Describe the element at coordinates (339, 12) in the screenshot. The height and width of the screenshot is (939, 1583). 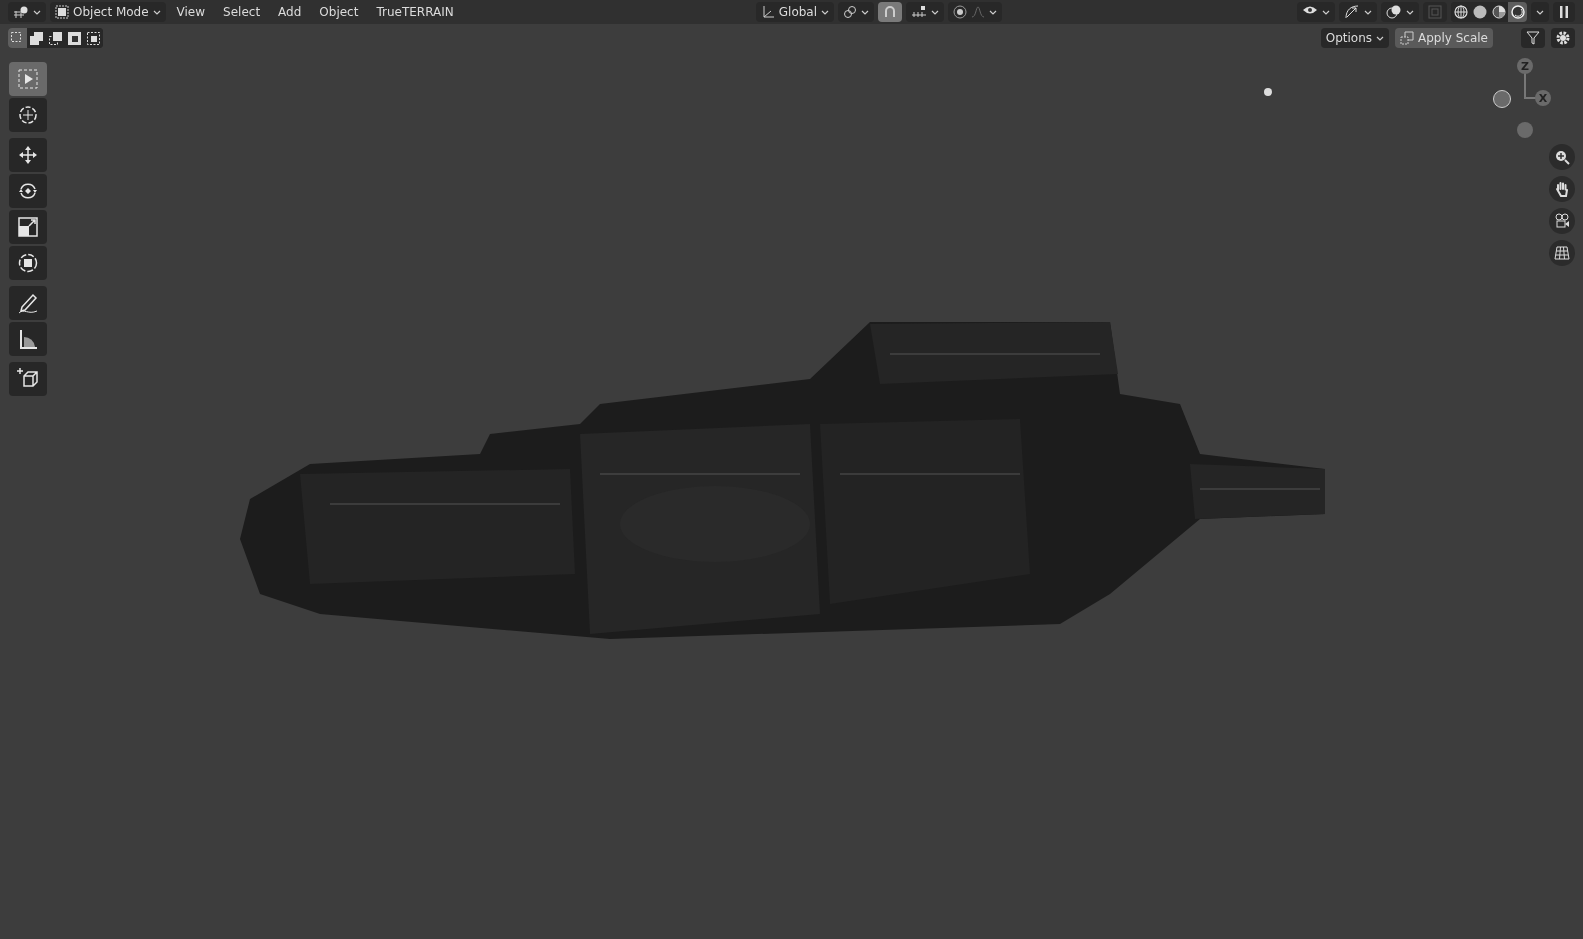
I see `menu-item: Object` at that location.